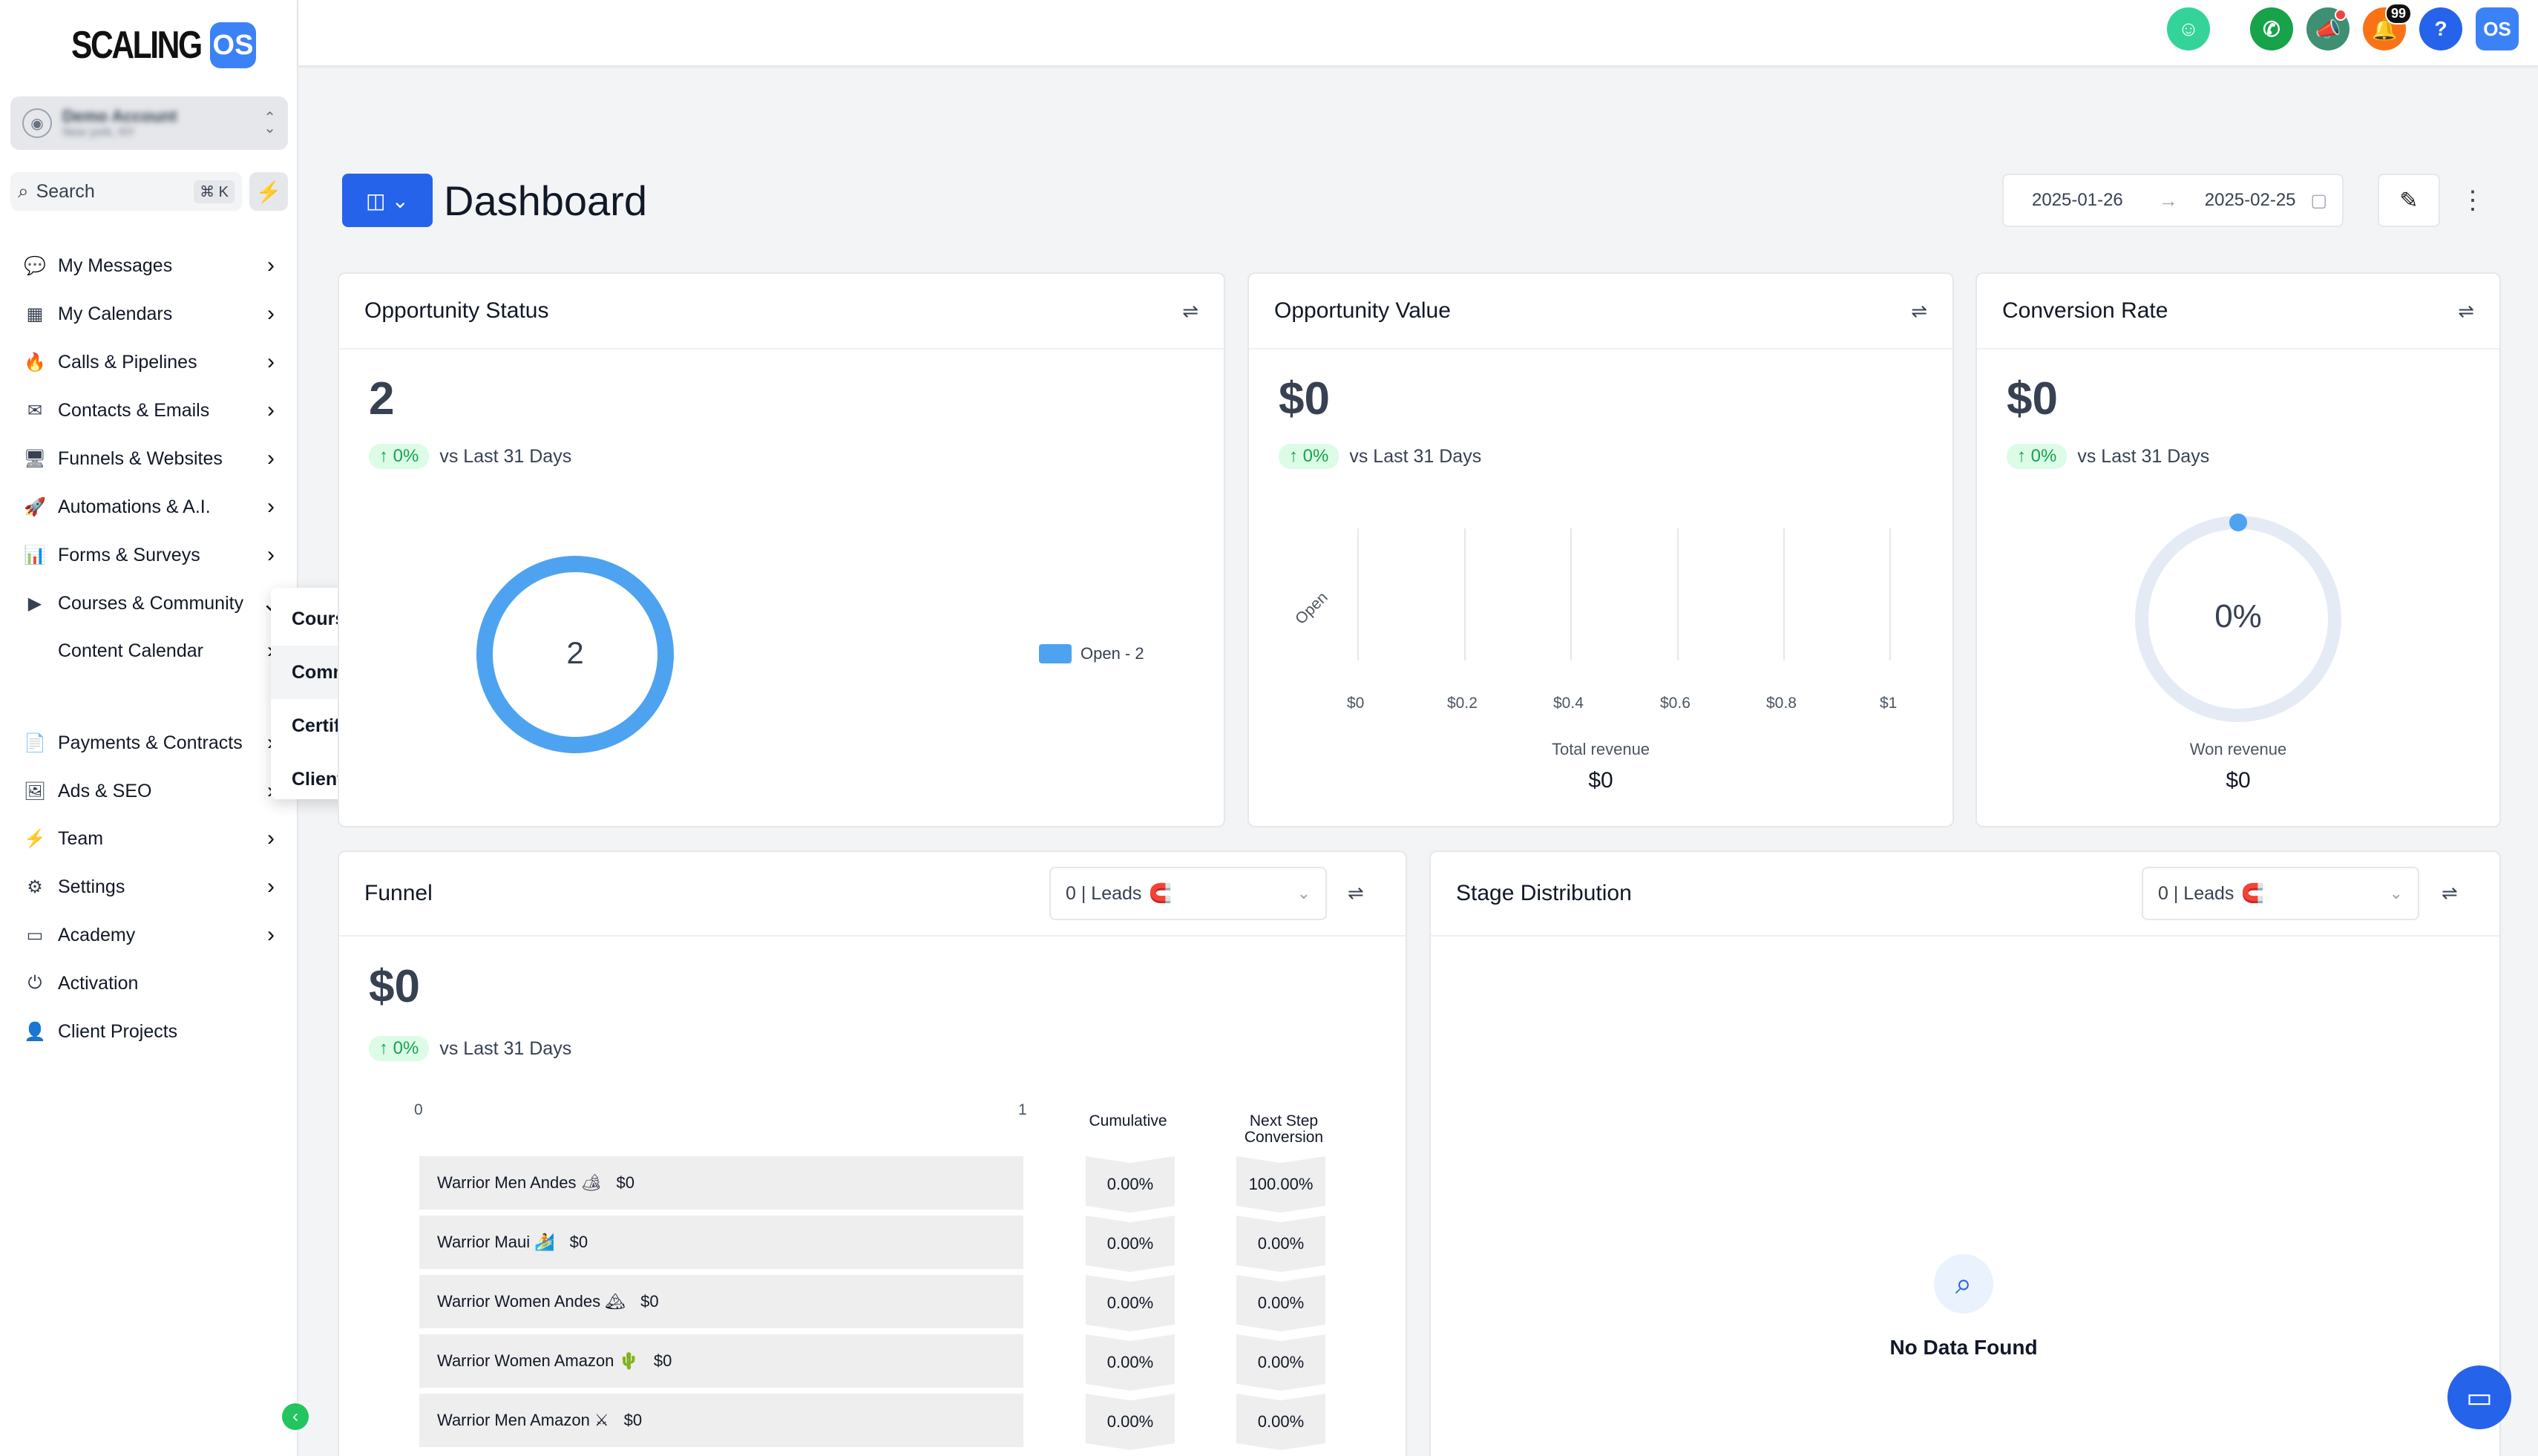  Describe the element at coordinates (134, 410) in the screenshot. I see `sidebar-item-label: Contacts & Emails` at that location.